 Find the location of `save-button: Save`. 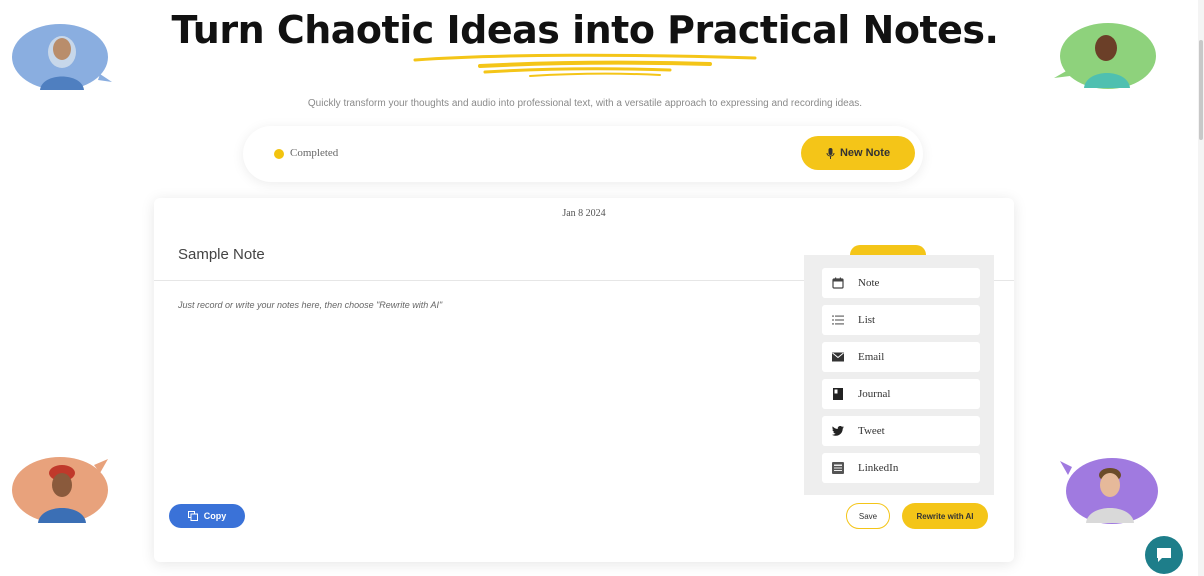

save-button: Save is located at coordinates (868, 516).